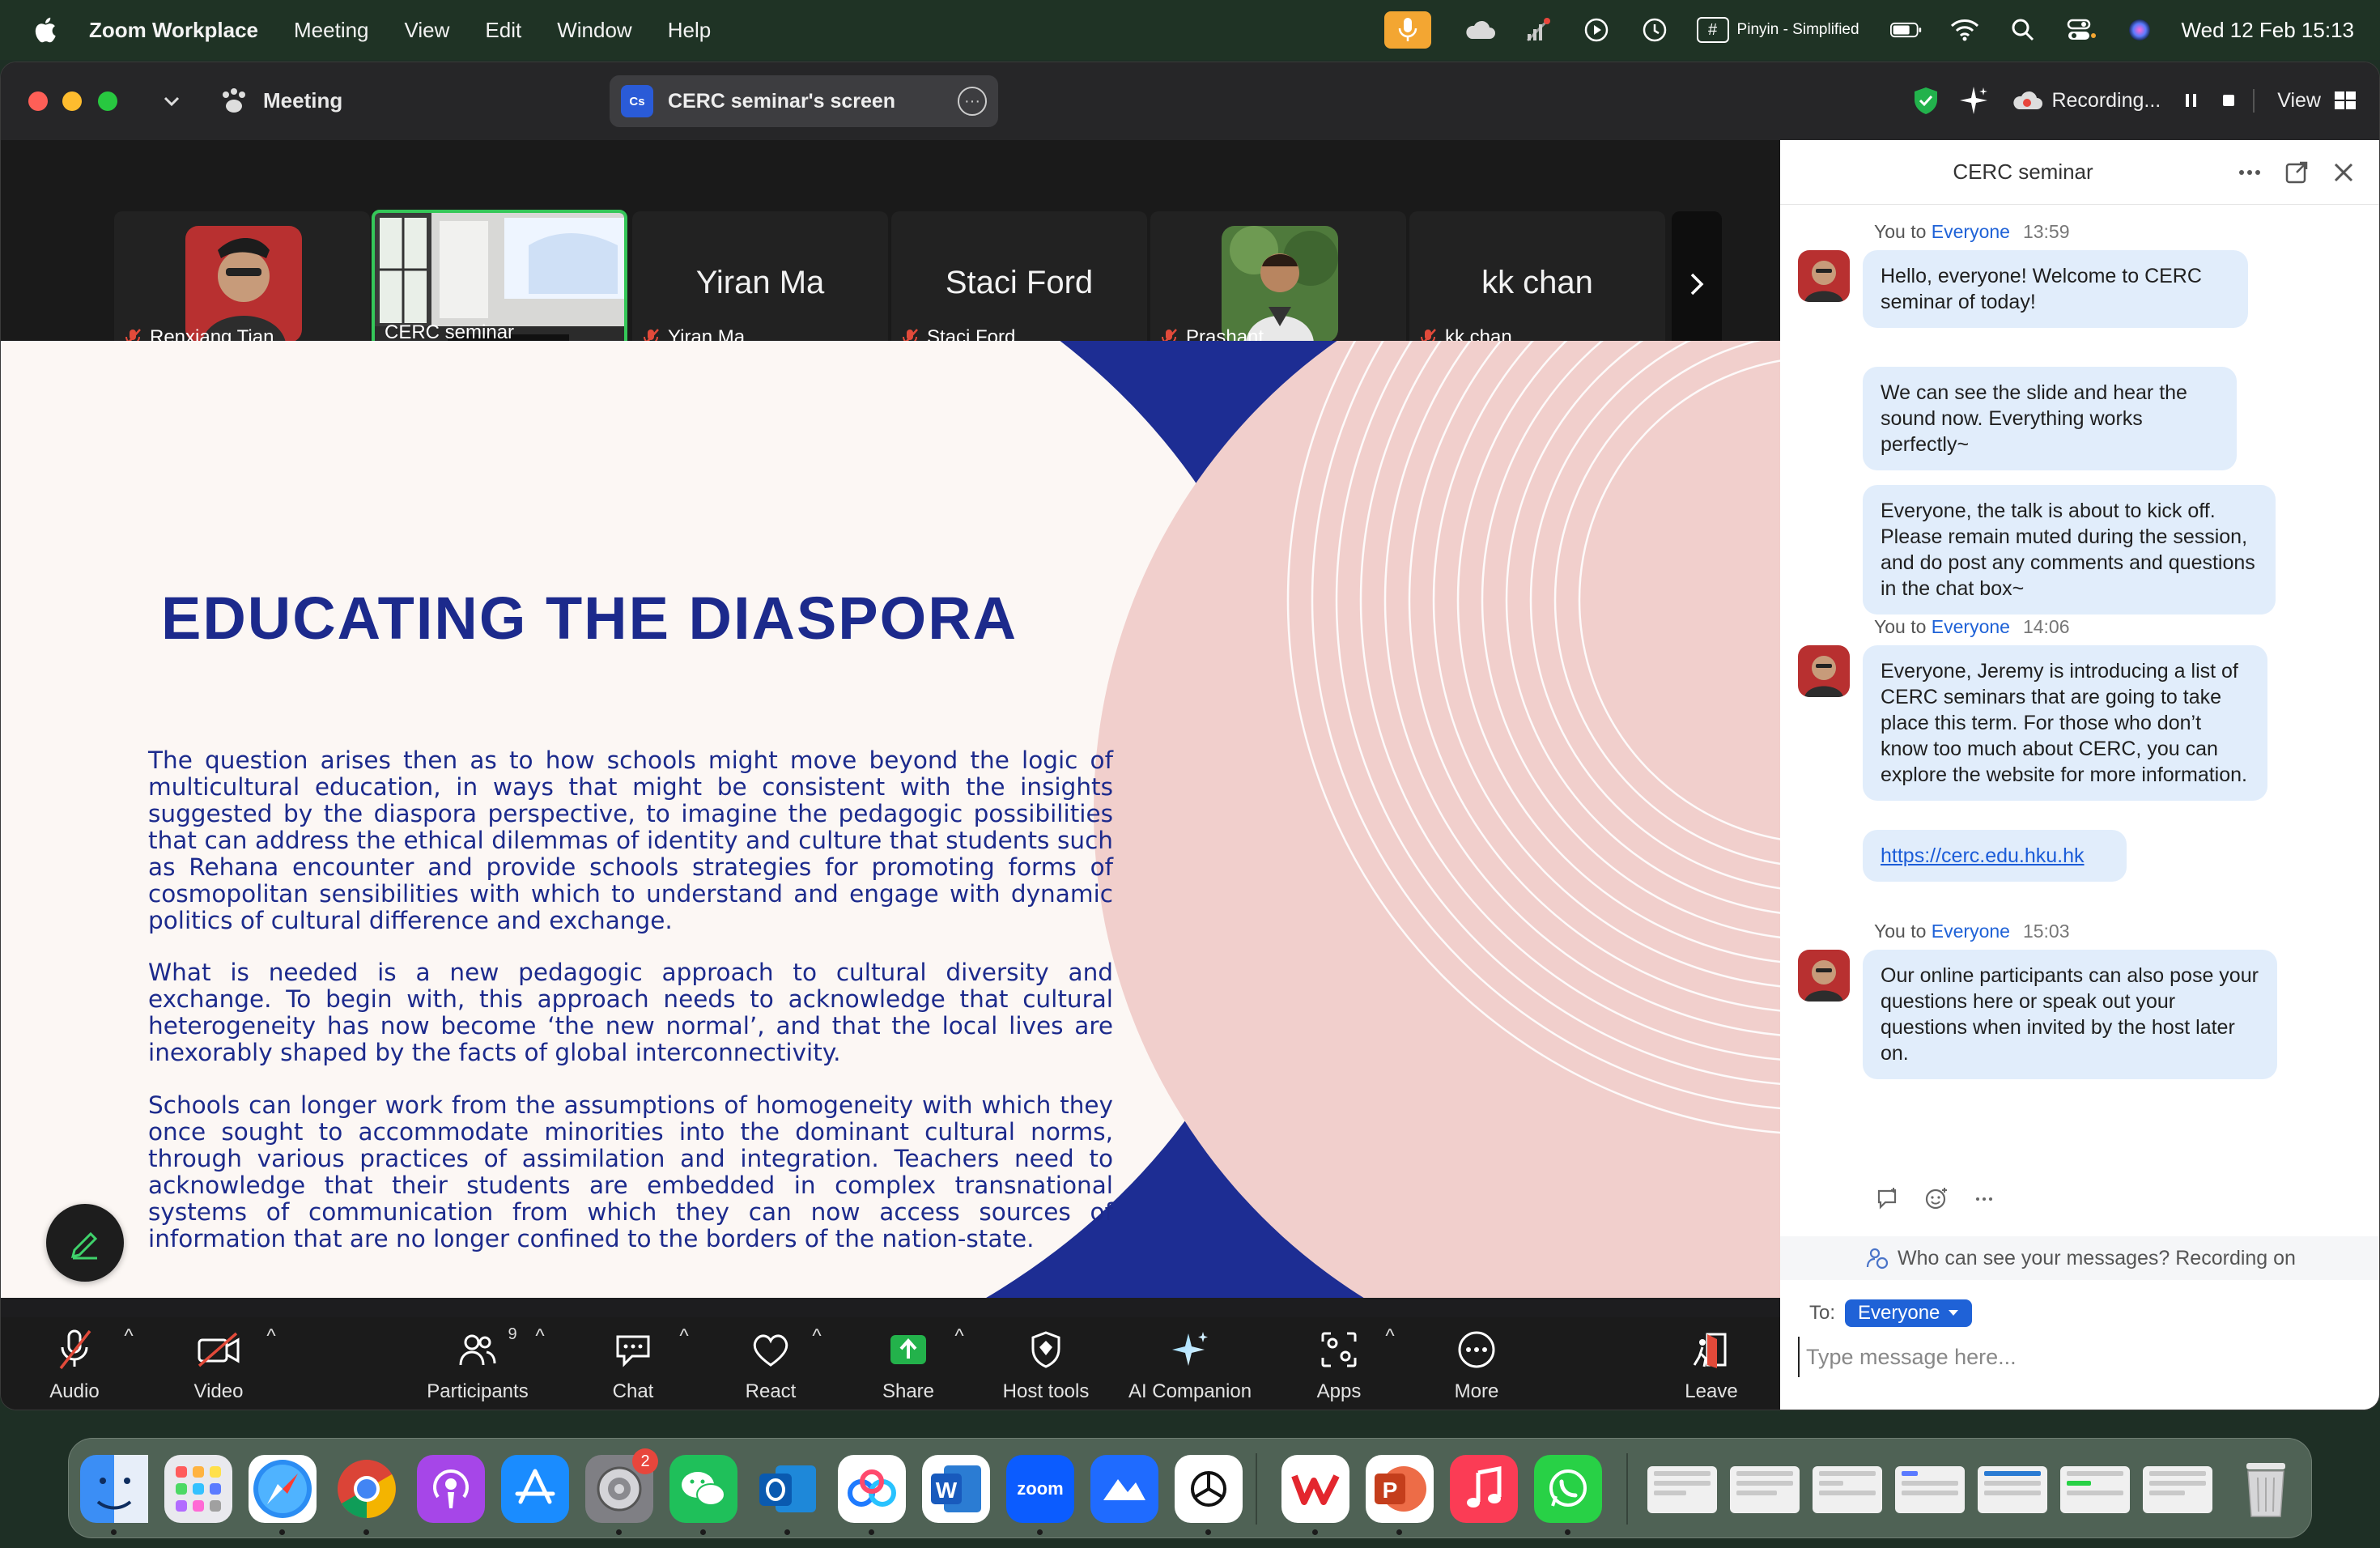 Image resolution: width=2380 pixels, height=1548 pixels. I want to click on reply-icon, so click(1888, 1198).